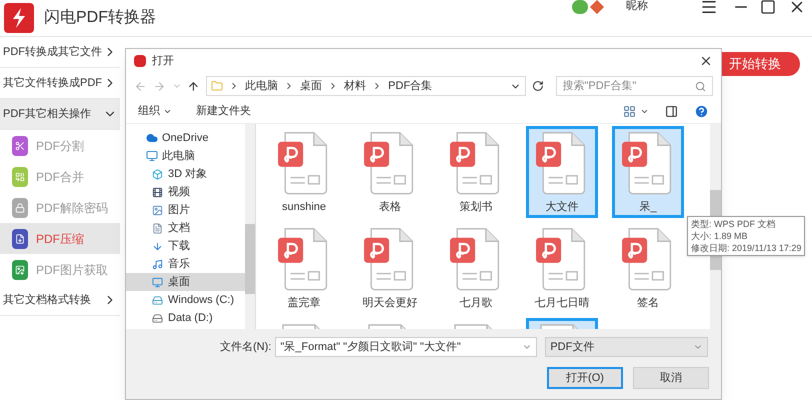 This screenshot has height=400, width=812. What do you see at coordinates (185, 138) in the screenshot?
I see `nav-item: OneDrive` at bounding box center [185, 138].